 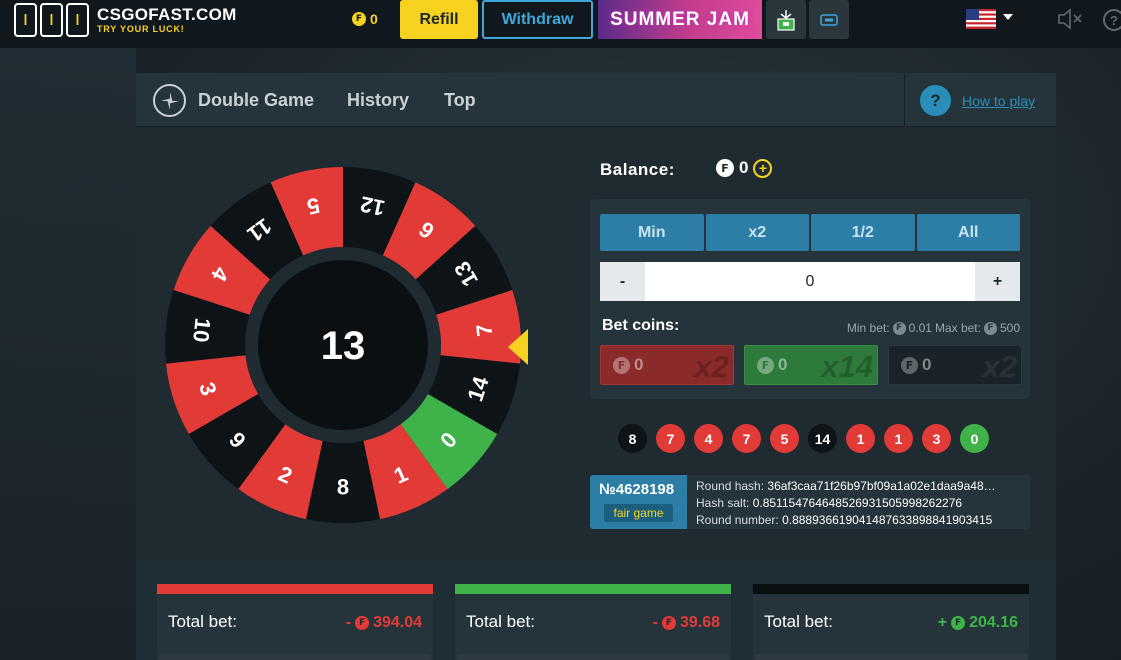 I want to click on bet-black-button: F 0 x2, so click(x=955, y=365).